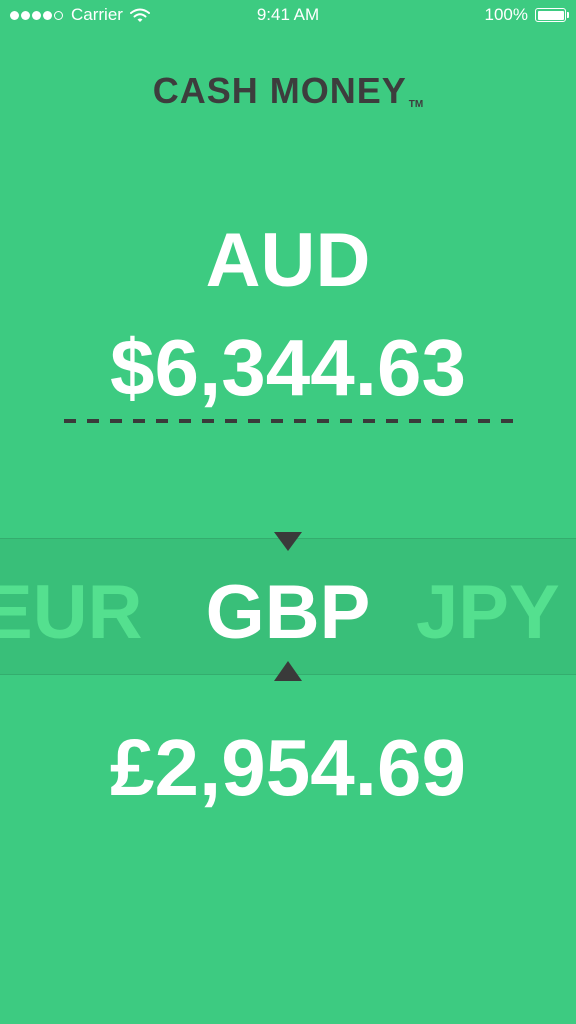 This screenshot has width=576, height=1024. Describe the element at coordinates (288, 368) in the screenshot. I see `source-amount-input: $6,344.63` at that location.